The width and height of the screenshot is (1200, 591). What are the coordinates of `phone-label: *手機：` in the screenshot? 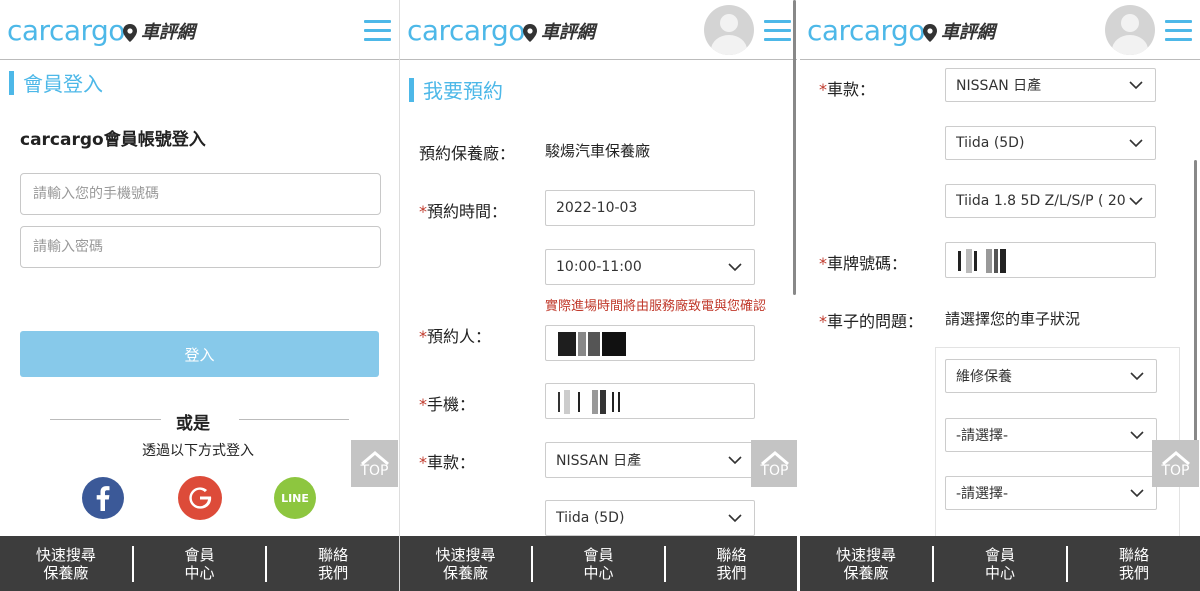 It's located at (447, 404).